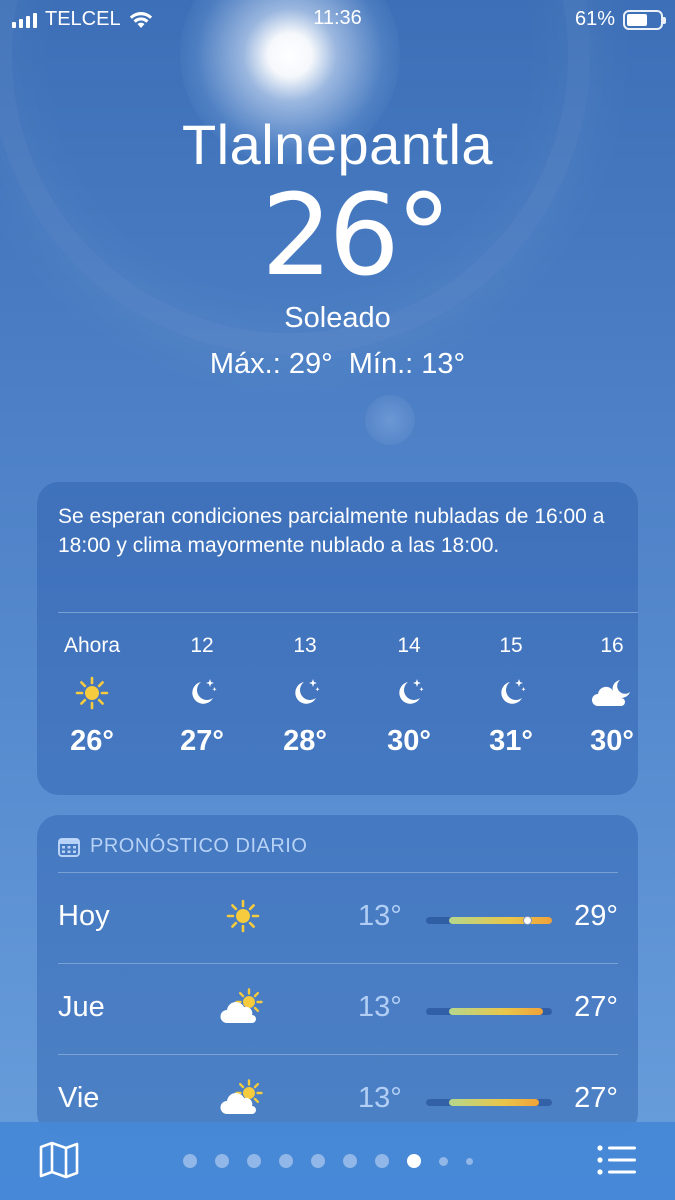 The height and width of the screenshot is (1200, 675). I want to click on hourly-list: Ahora 26° 12 27° 13 28° 14 30° 15 31° 16 30°, so click(337, 704).